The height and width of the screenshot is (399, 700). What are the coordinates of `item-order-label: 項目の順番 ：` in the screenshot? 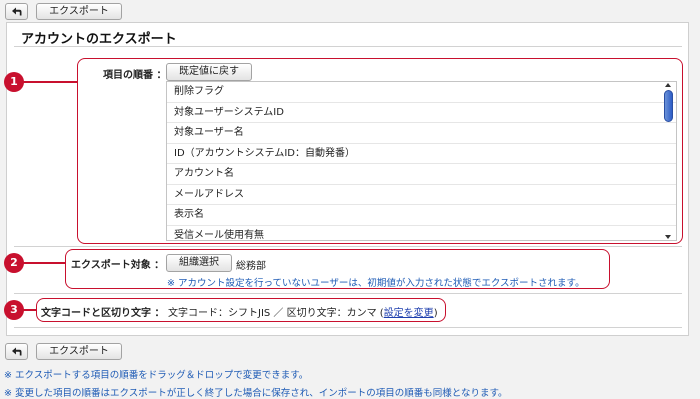 It's located at (135, 75).